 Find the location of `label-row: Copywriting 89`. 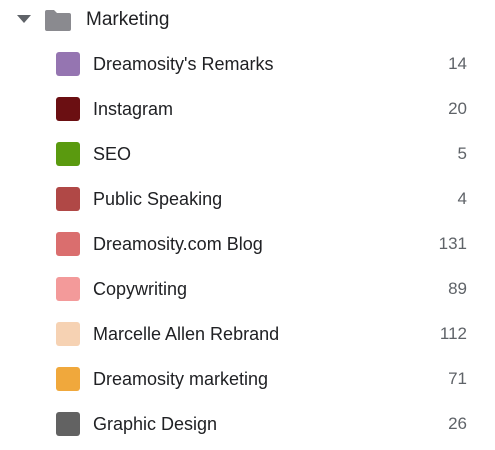

label-row: Copywriting 89 is located at coordinates (247, 289).